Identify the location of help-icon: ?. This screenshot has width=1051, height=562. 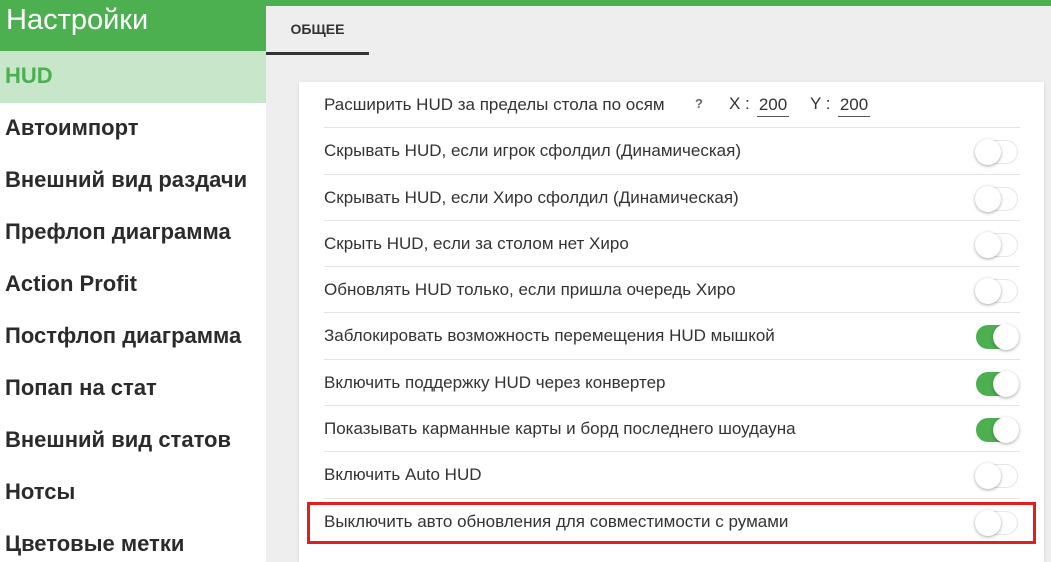
(699, 104).